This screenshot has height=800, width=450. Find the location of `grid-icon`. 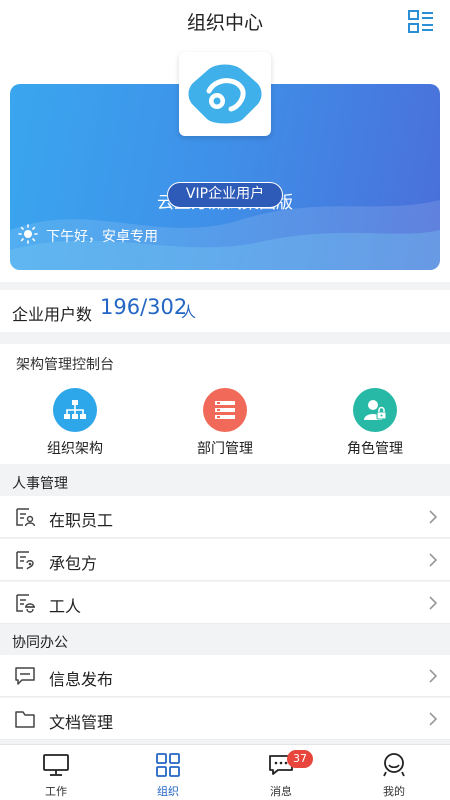

grid-icon is located at coordinates (168, 765).